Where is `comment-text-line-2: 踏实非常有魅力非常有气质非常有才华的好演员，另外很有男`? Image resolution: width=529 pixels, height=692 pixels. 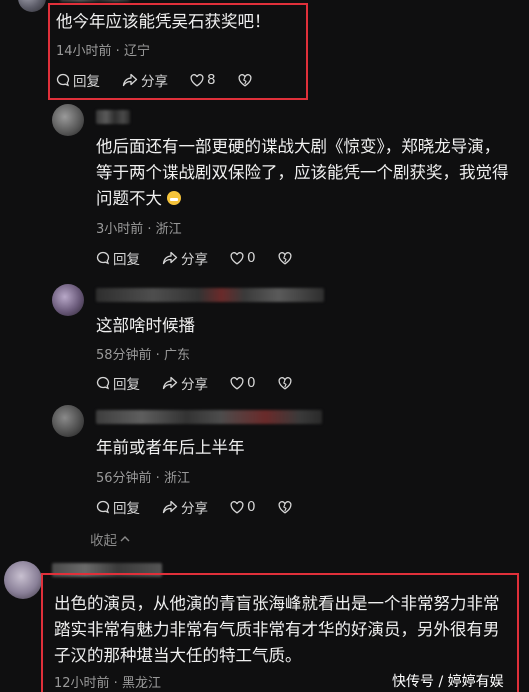 comment-text-line-2: 踏实非常有魅力非常有气质非常有才华的好演员，另外很有男 is located at coordinates (277, 629).